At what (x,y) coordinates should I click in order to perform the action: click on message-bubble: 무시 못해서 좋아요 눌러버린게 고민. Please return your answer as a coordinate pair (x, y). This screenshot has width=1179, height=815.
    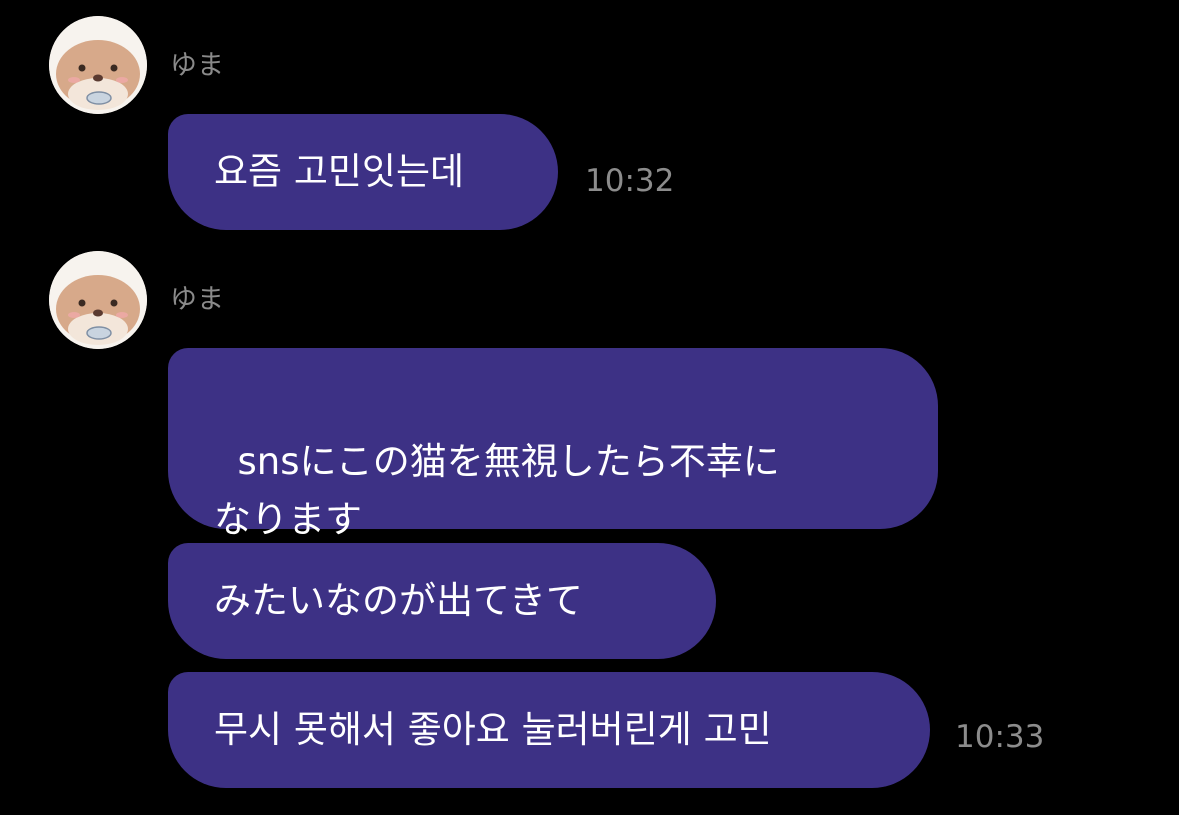
    Looking at the image, I should click on (549, 730).